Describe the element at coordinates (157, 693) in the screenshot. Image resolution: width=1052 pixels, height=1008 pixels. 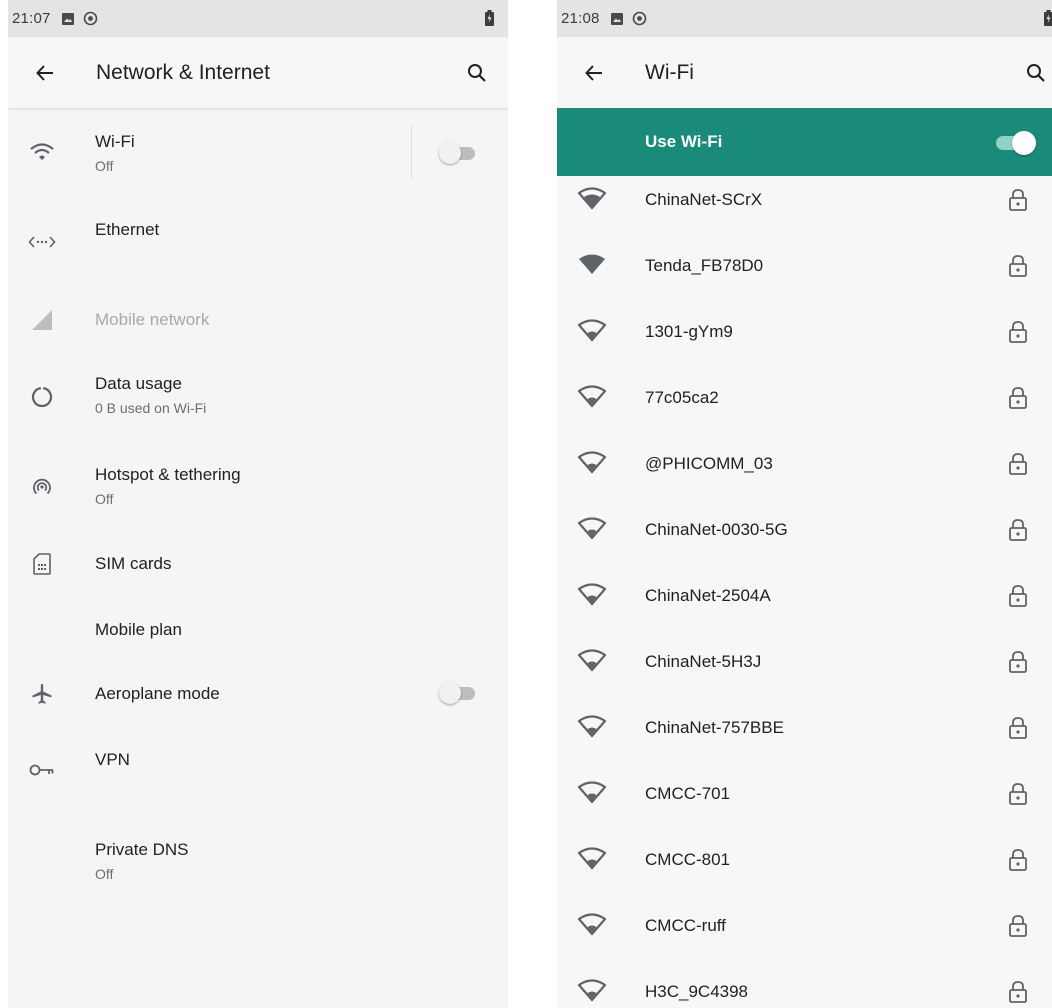
I see `aeroplane-mode-title: Aeroplane mode` at that location.